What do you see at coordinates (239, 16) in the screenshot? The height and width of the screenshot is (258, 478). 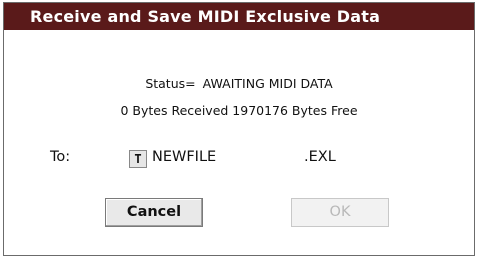 I see `dialog-title: Receive and Save MIDI Exclusive Data` at bounding box center [239, 16].